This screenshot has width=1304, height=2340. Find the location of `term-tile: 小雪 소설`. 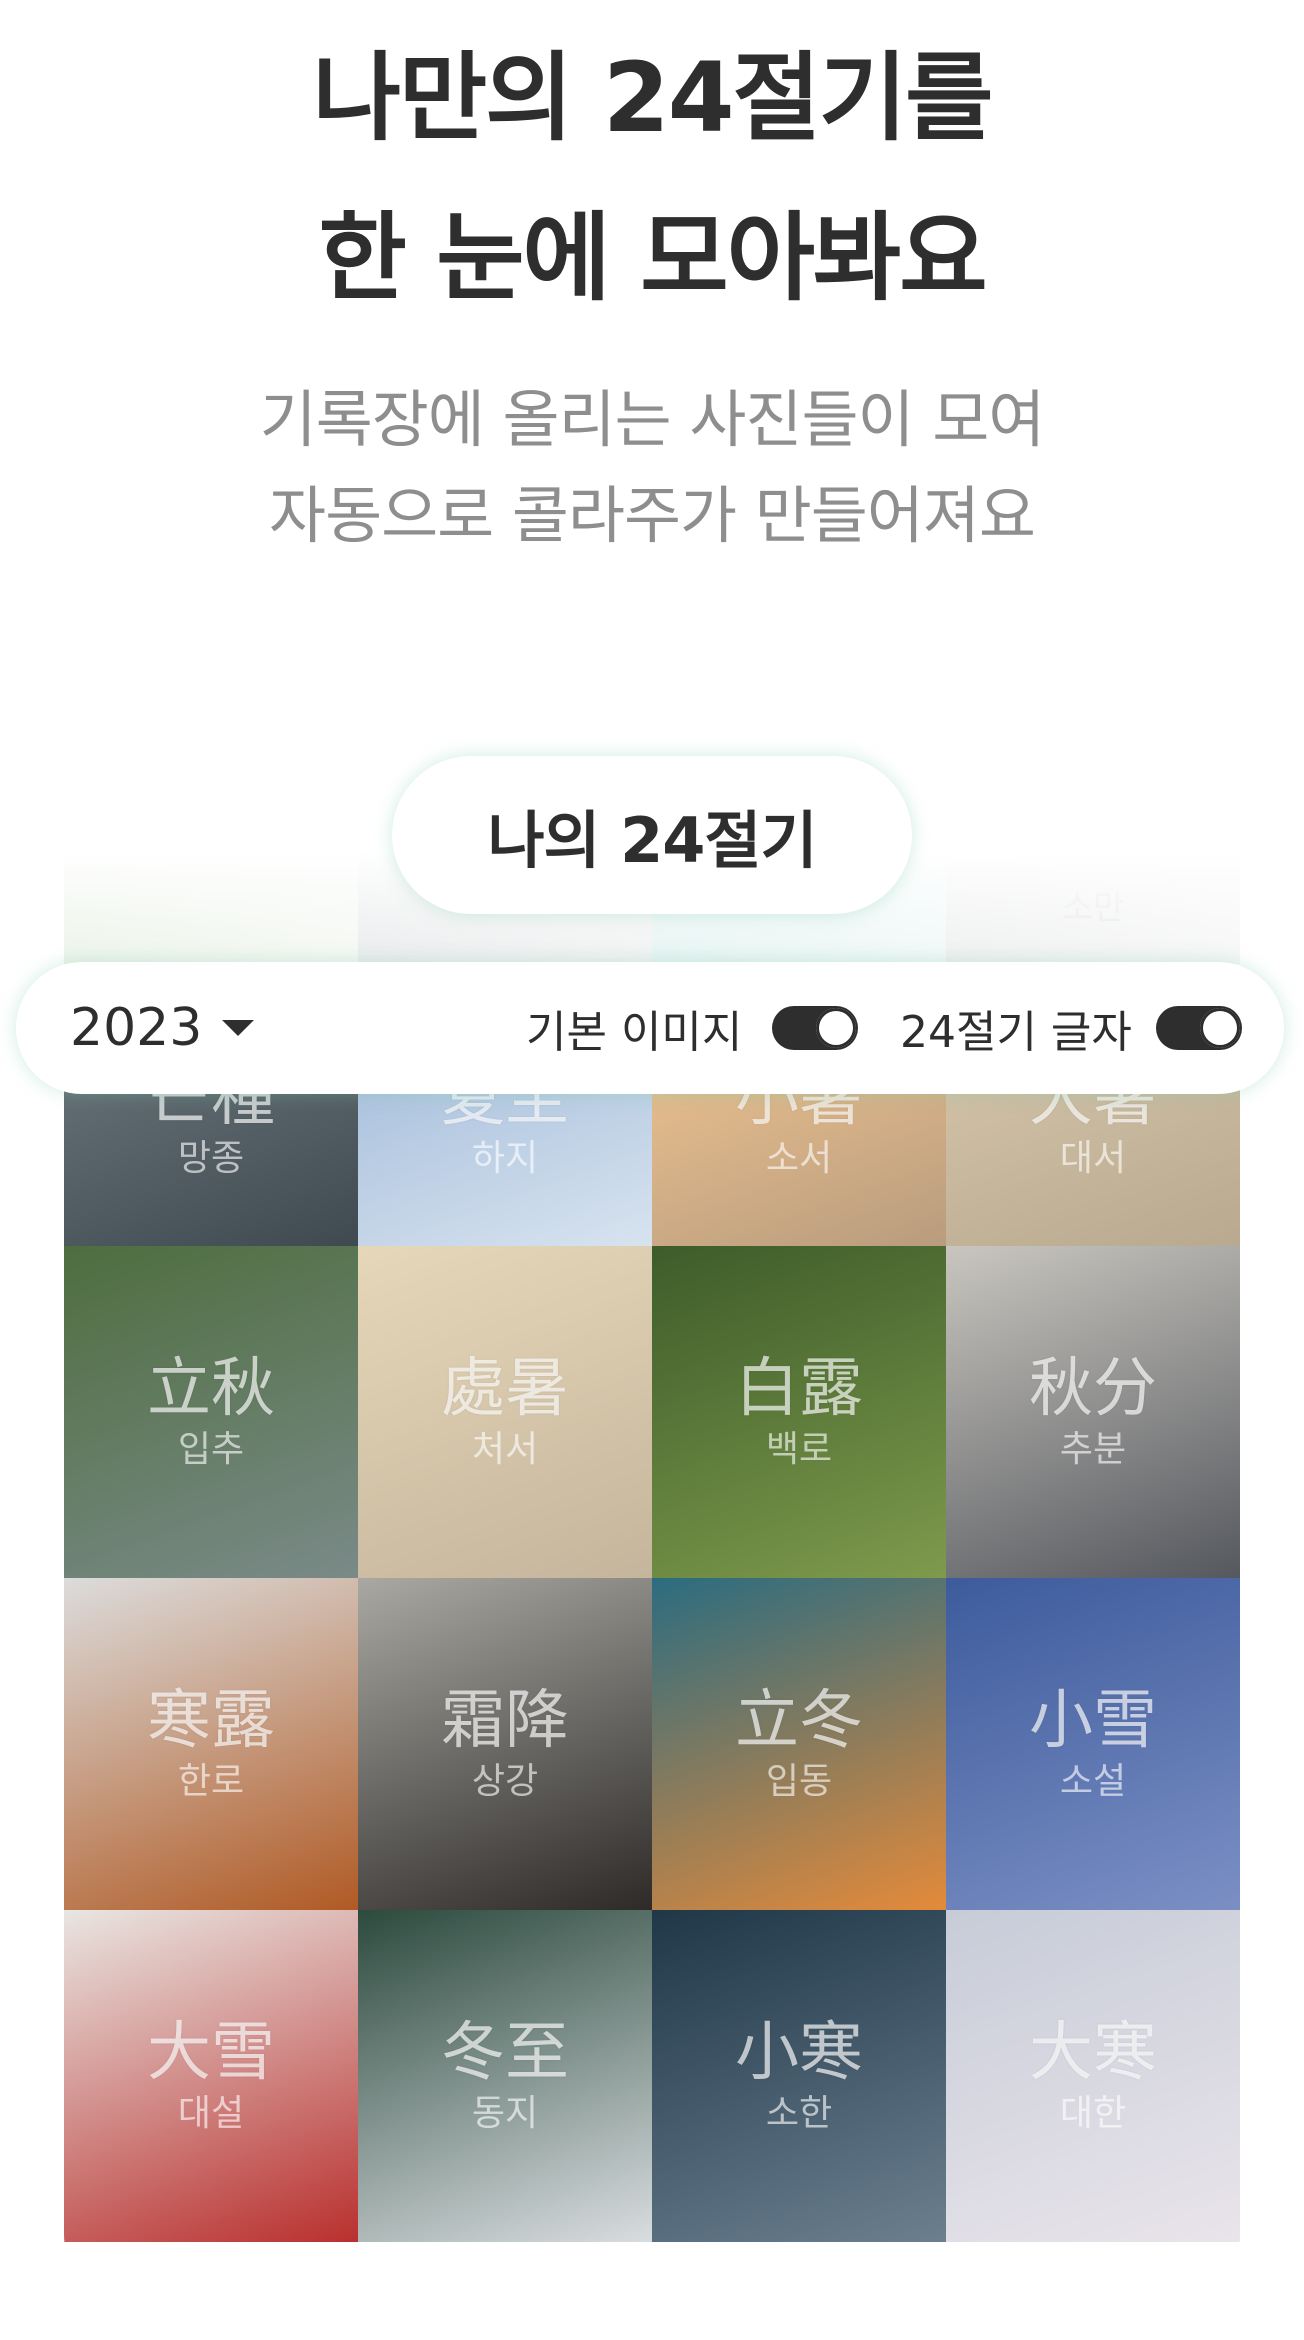

term-tile: 小雪 소설 is located at coordinates (1093, 1744).